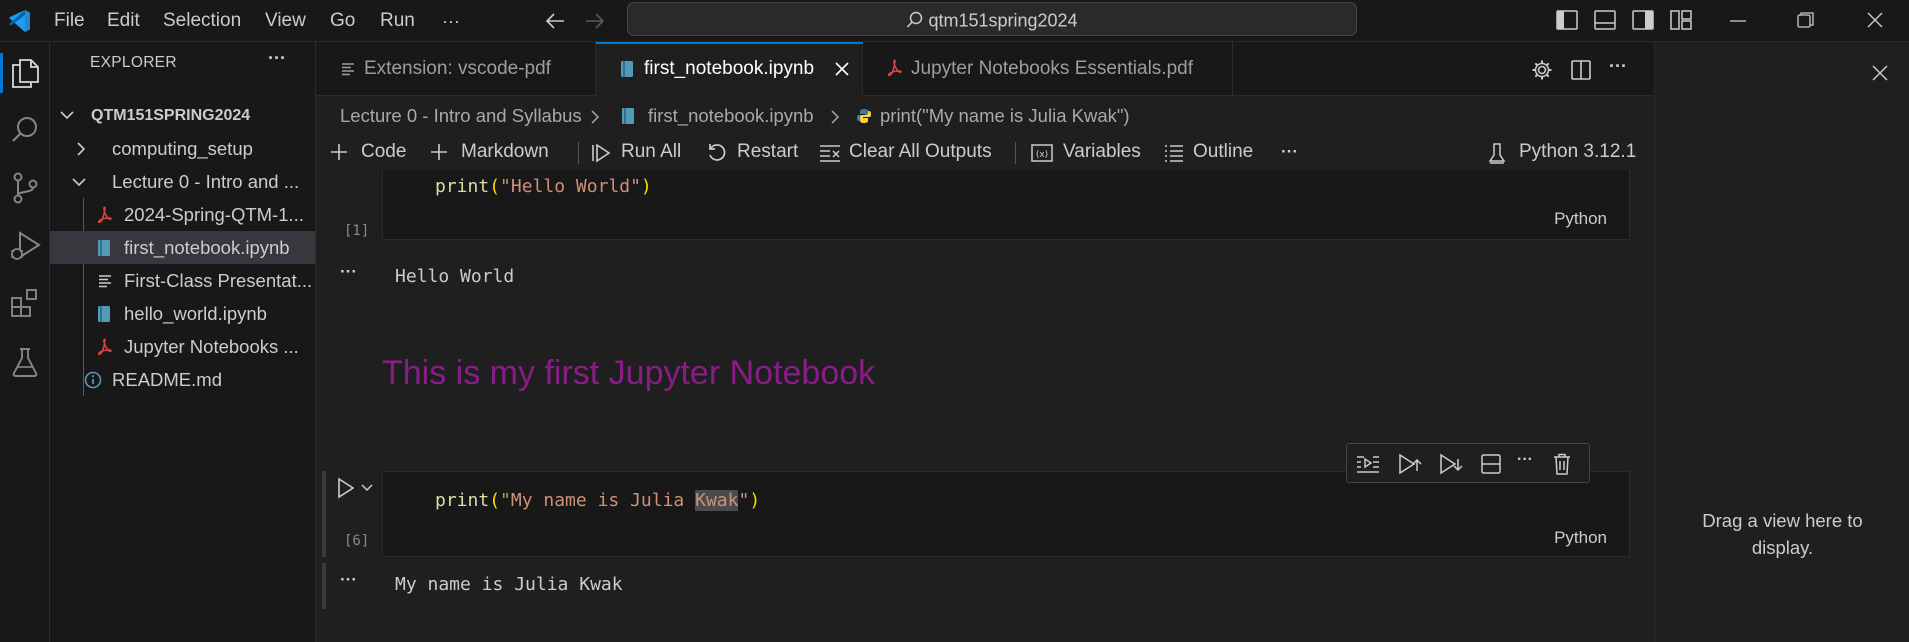 The width and height of the screenshot is (1909, 642). I want to click on execute-cell-and-above-icon, so click(1410, 464).